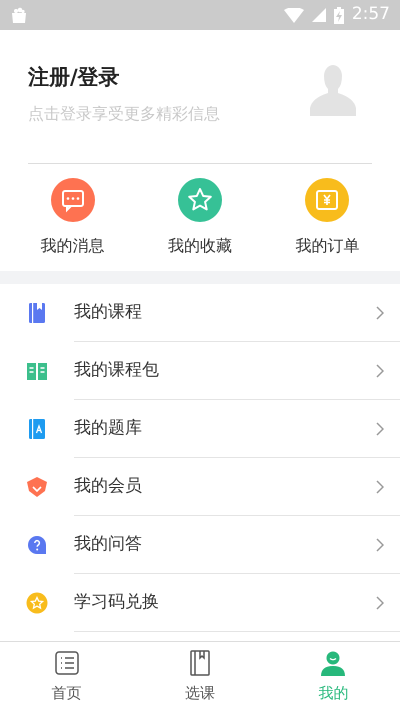 Image resolution: width=400 pixels, height=711 pixels. What do you see at coordinates (327, 246) in the screenshot?
I see `shortcut-label: 我的订单` at bounding box center [327, 246].